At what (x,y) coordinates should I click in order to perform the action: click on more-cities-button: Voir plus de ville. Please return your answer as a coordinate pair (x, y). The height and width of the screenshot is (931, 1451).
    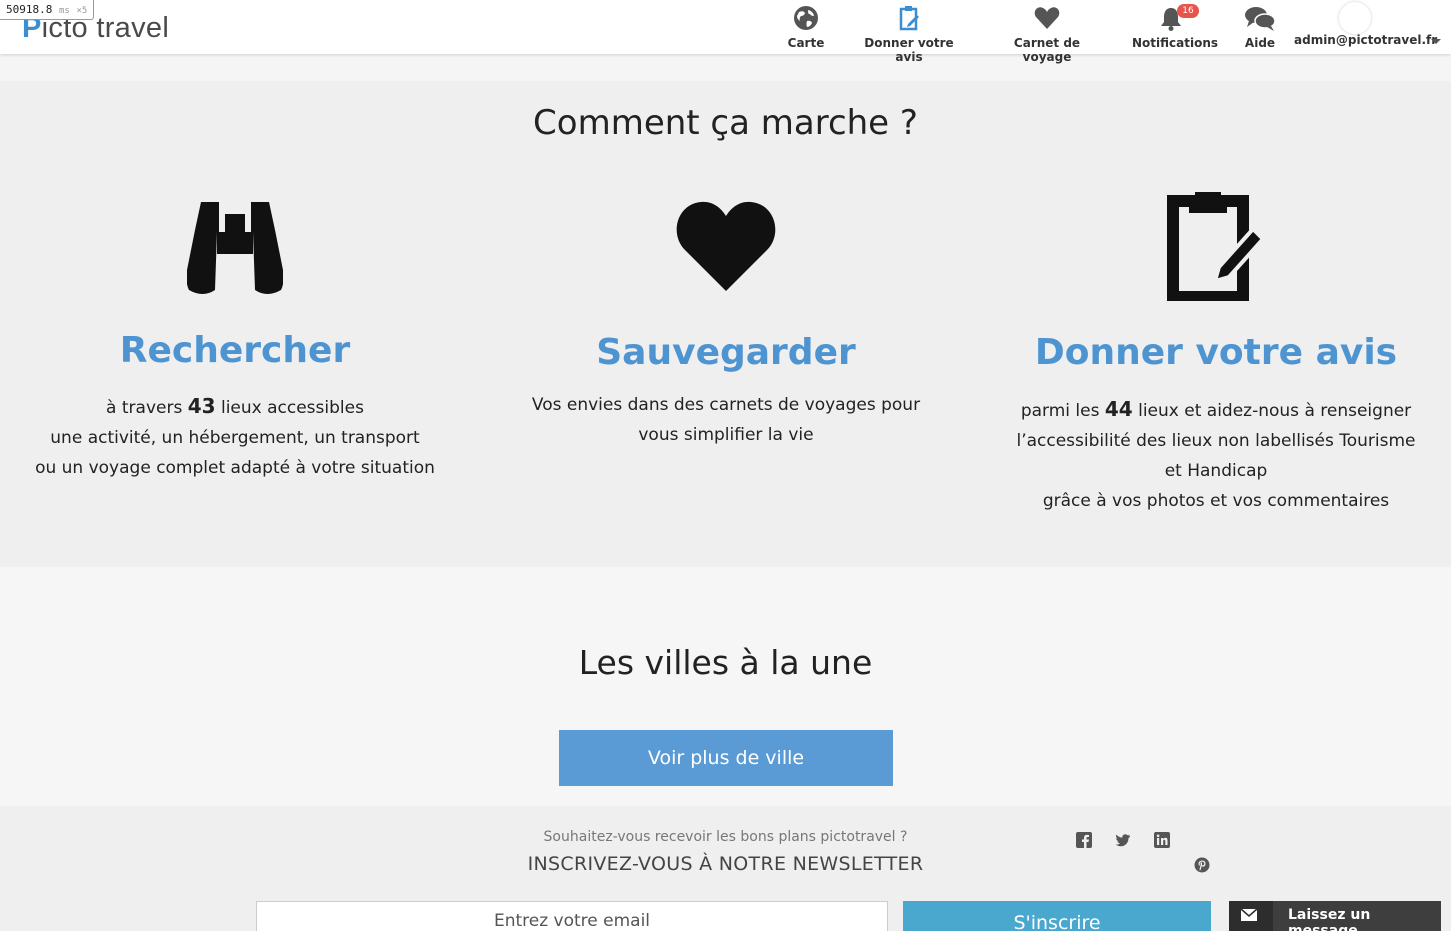
    Looking at the image, I should click on (726, 758).